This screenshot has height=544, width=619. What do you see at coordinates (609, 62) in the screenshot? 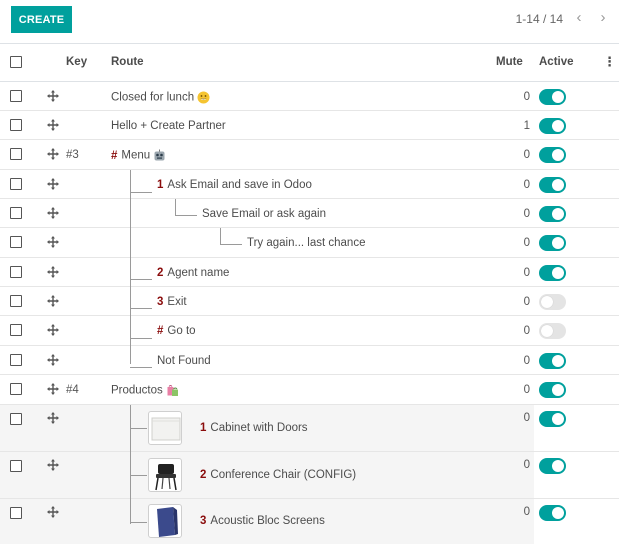
I see `optional-columns-icon: ⋮` at bounding box center [609, 62].